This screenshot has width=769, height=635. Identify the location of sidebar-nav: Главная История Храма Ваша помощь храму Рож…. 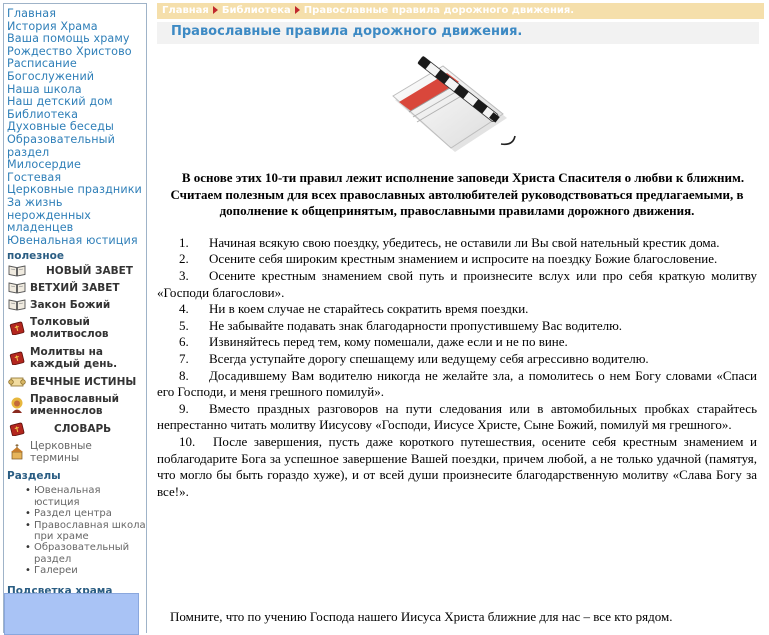
(75, 125).